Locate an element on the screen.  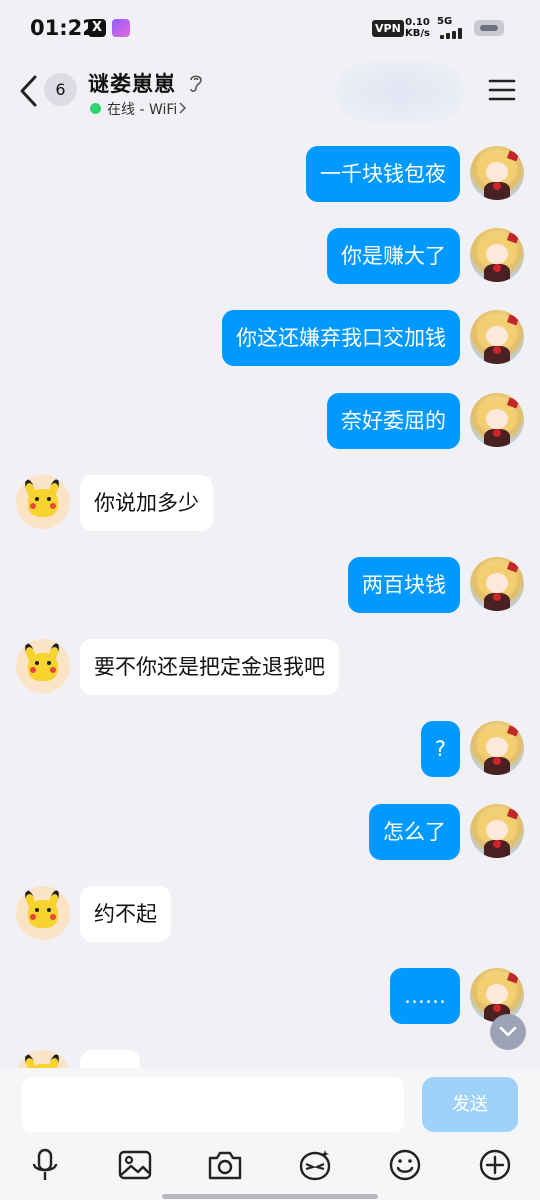
unread-count-badge: 6 is located at coordinates (60, 89).